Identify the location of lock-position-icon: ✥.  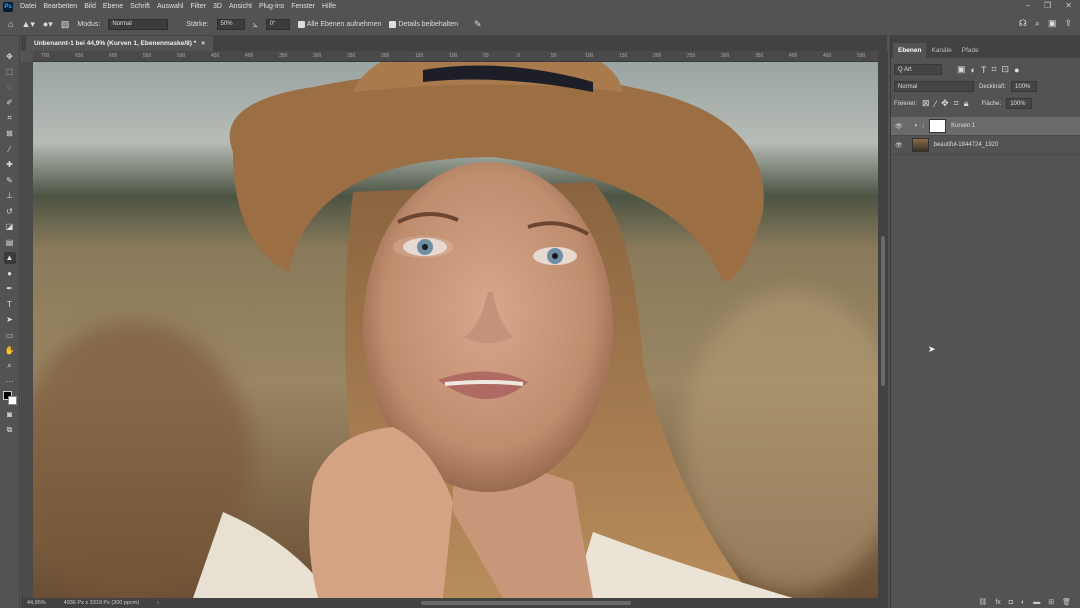
(945, 103).